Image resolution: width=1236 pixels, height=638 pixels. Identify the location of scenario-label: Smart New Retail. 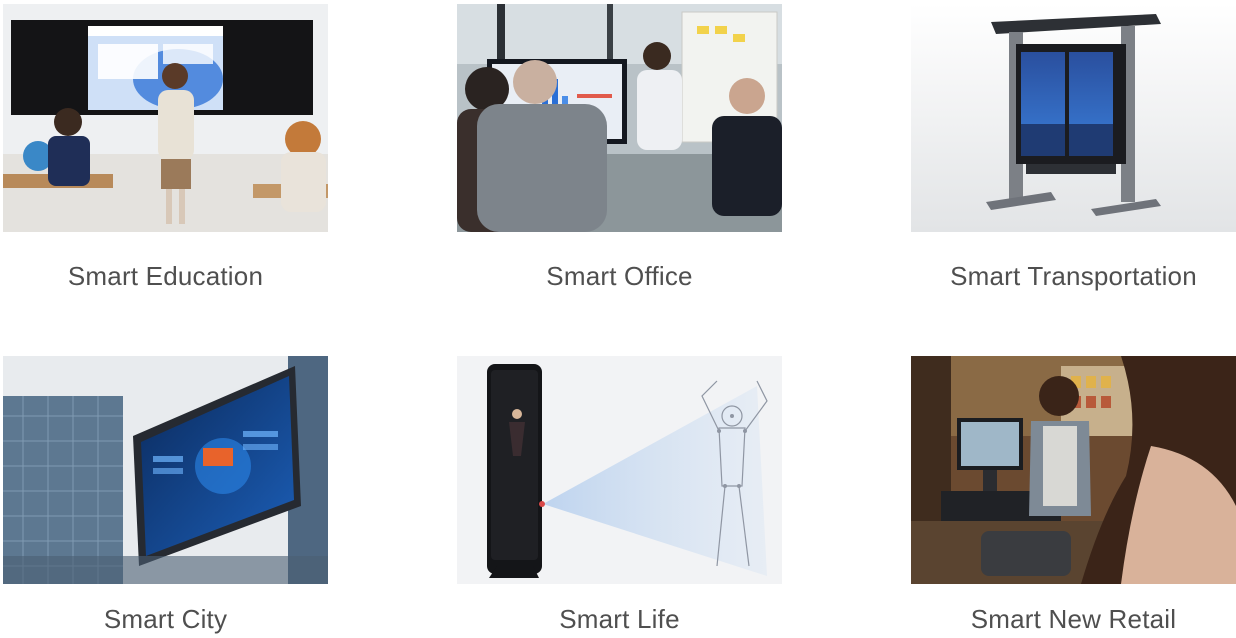
(1073, 619).